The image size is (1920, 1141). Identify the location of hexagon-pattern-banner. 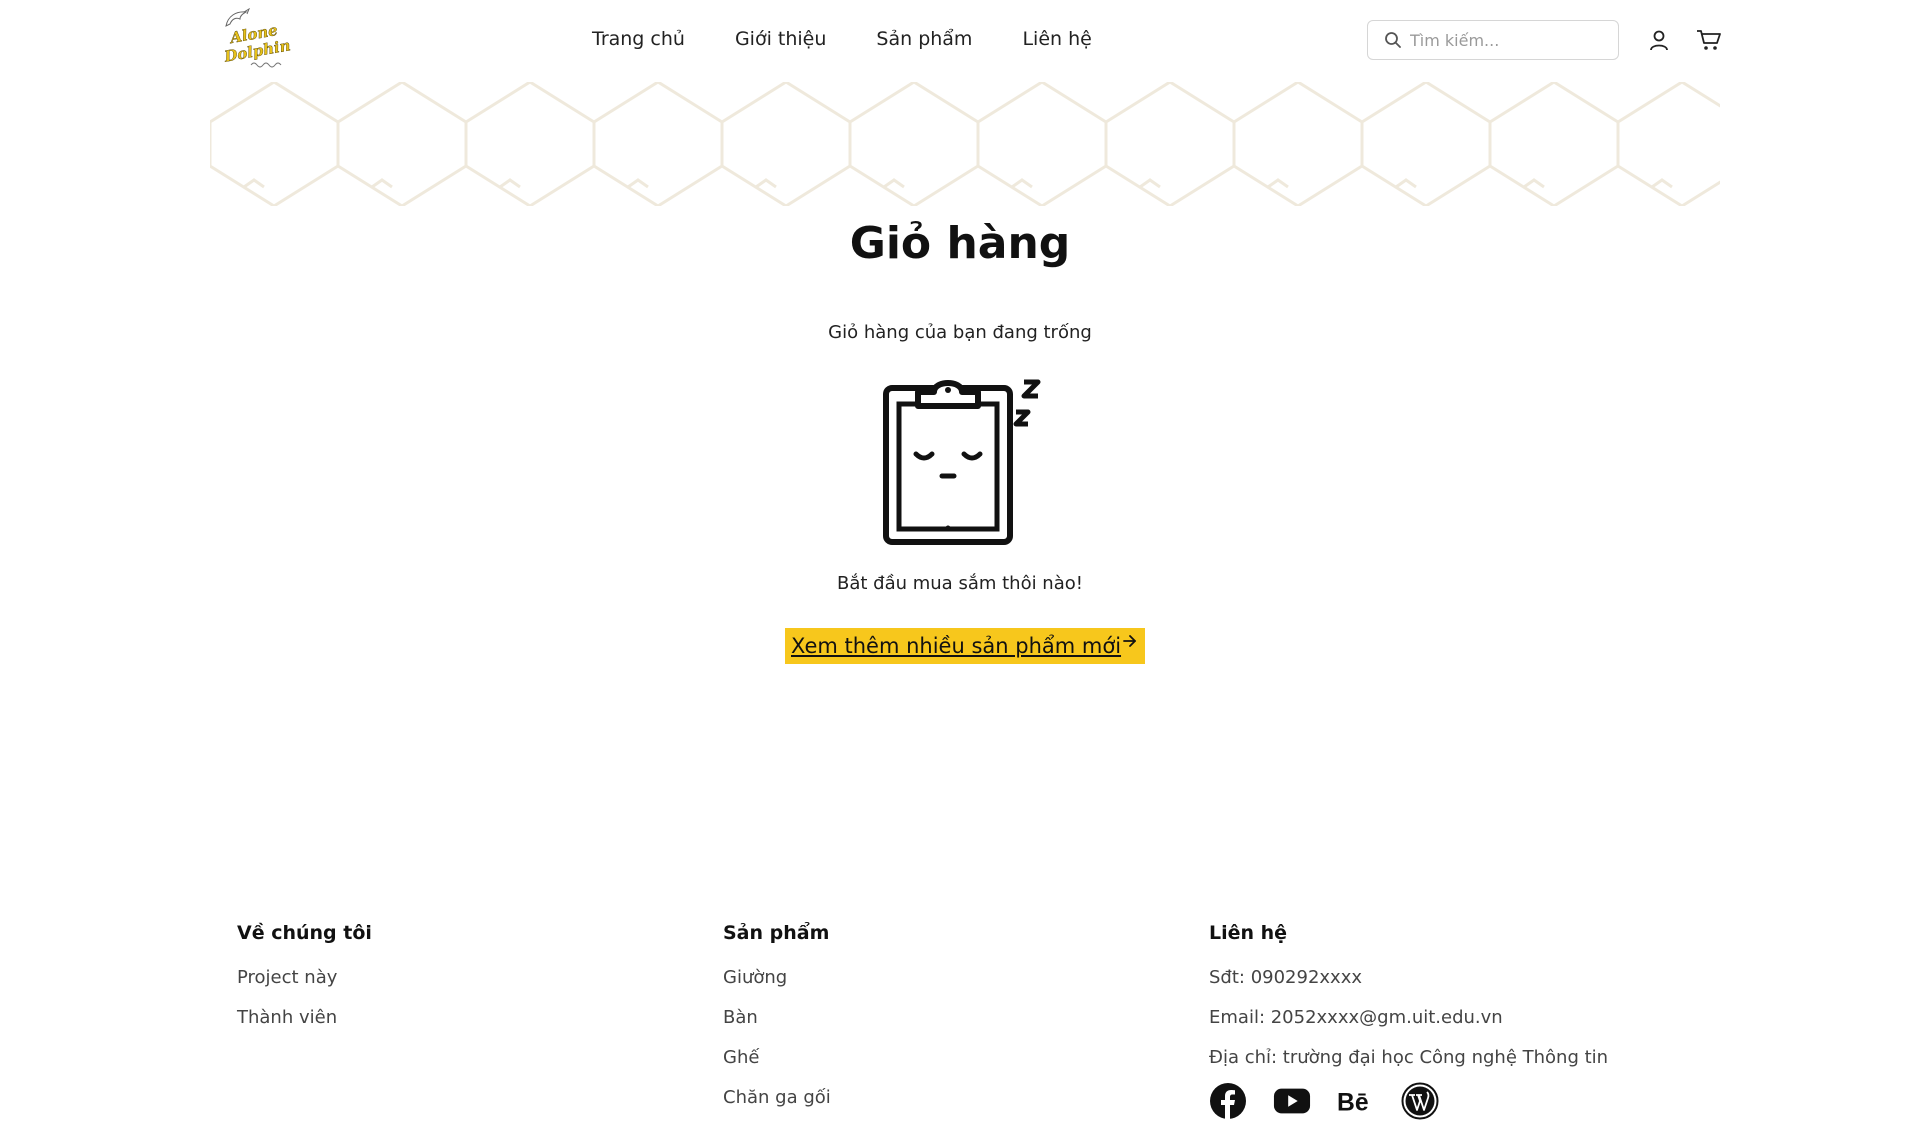
(965, 144).